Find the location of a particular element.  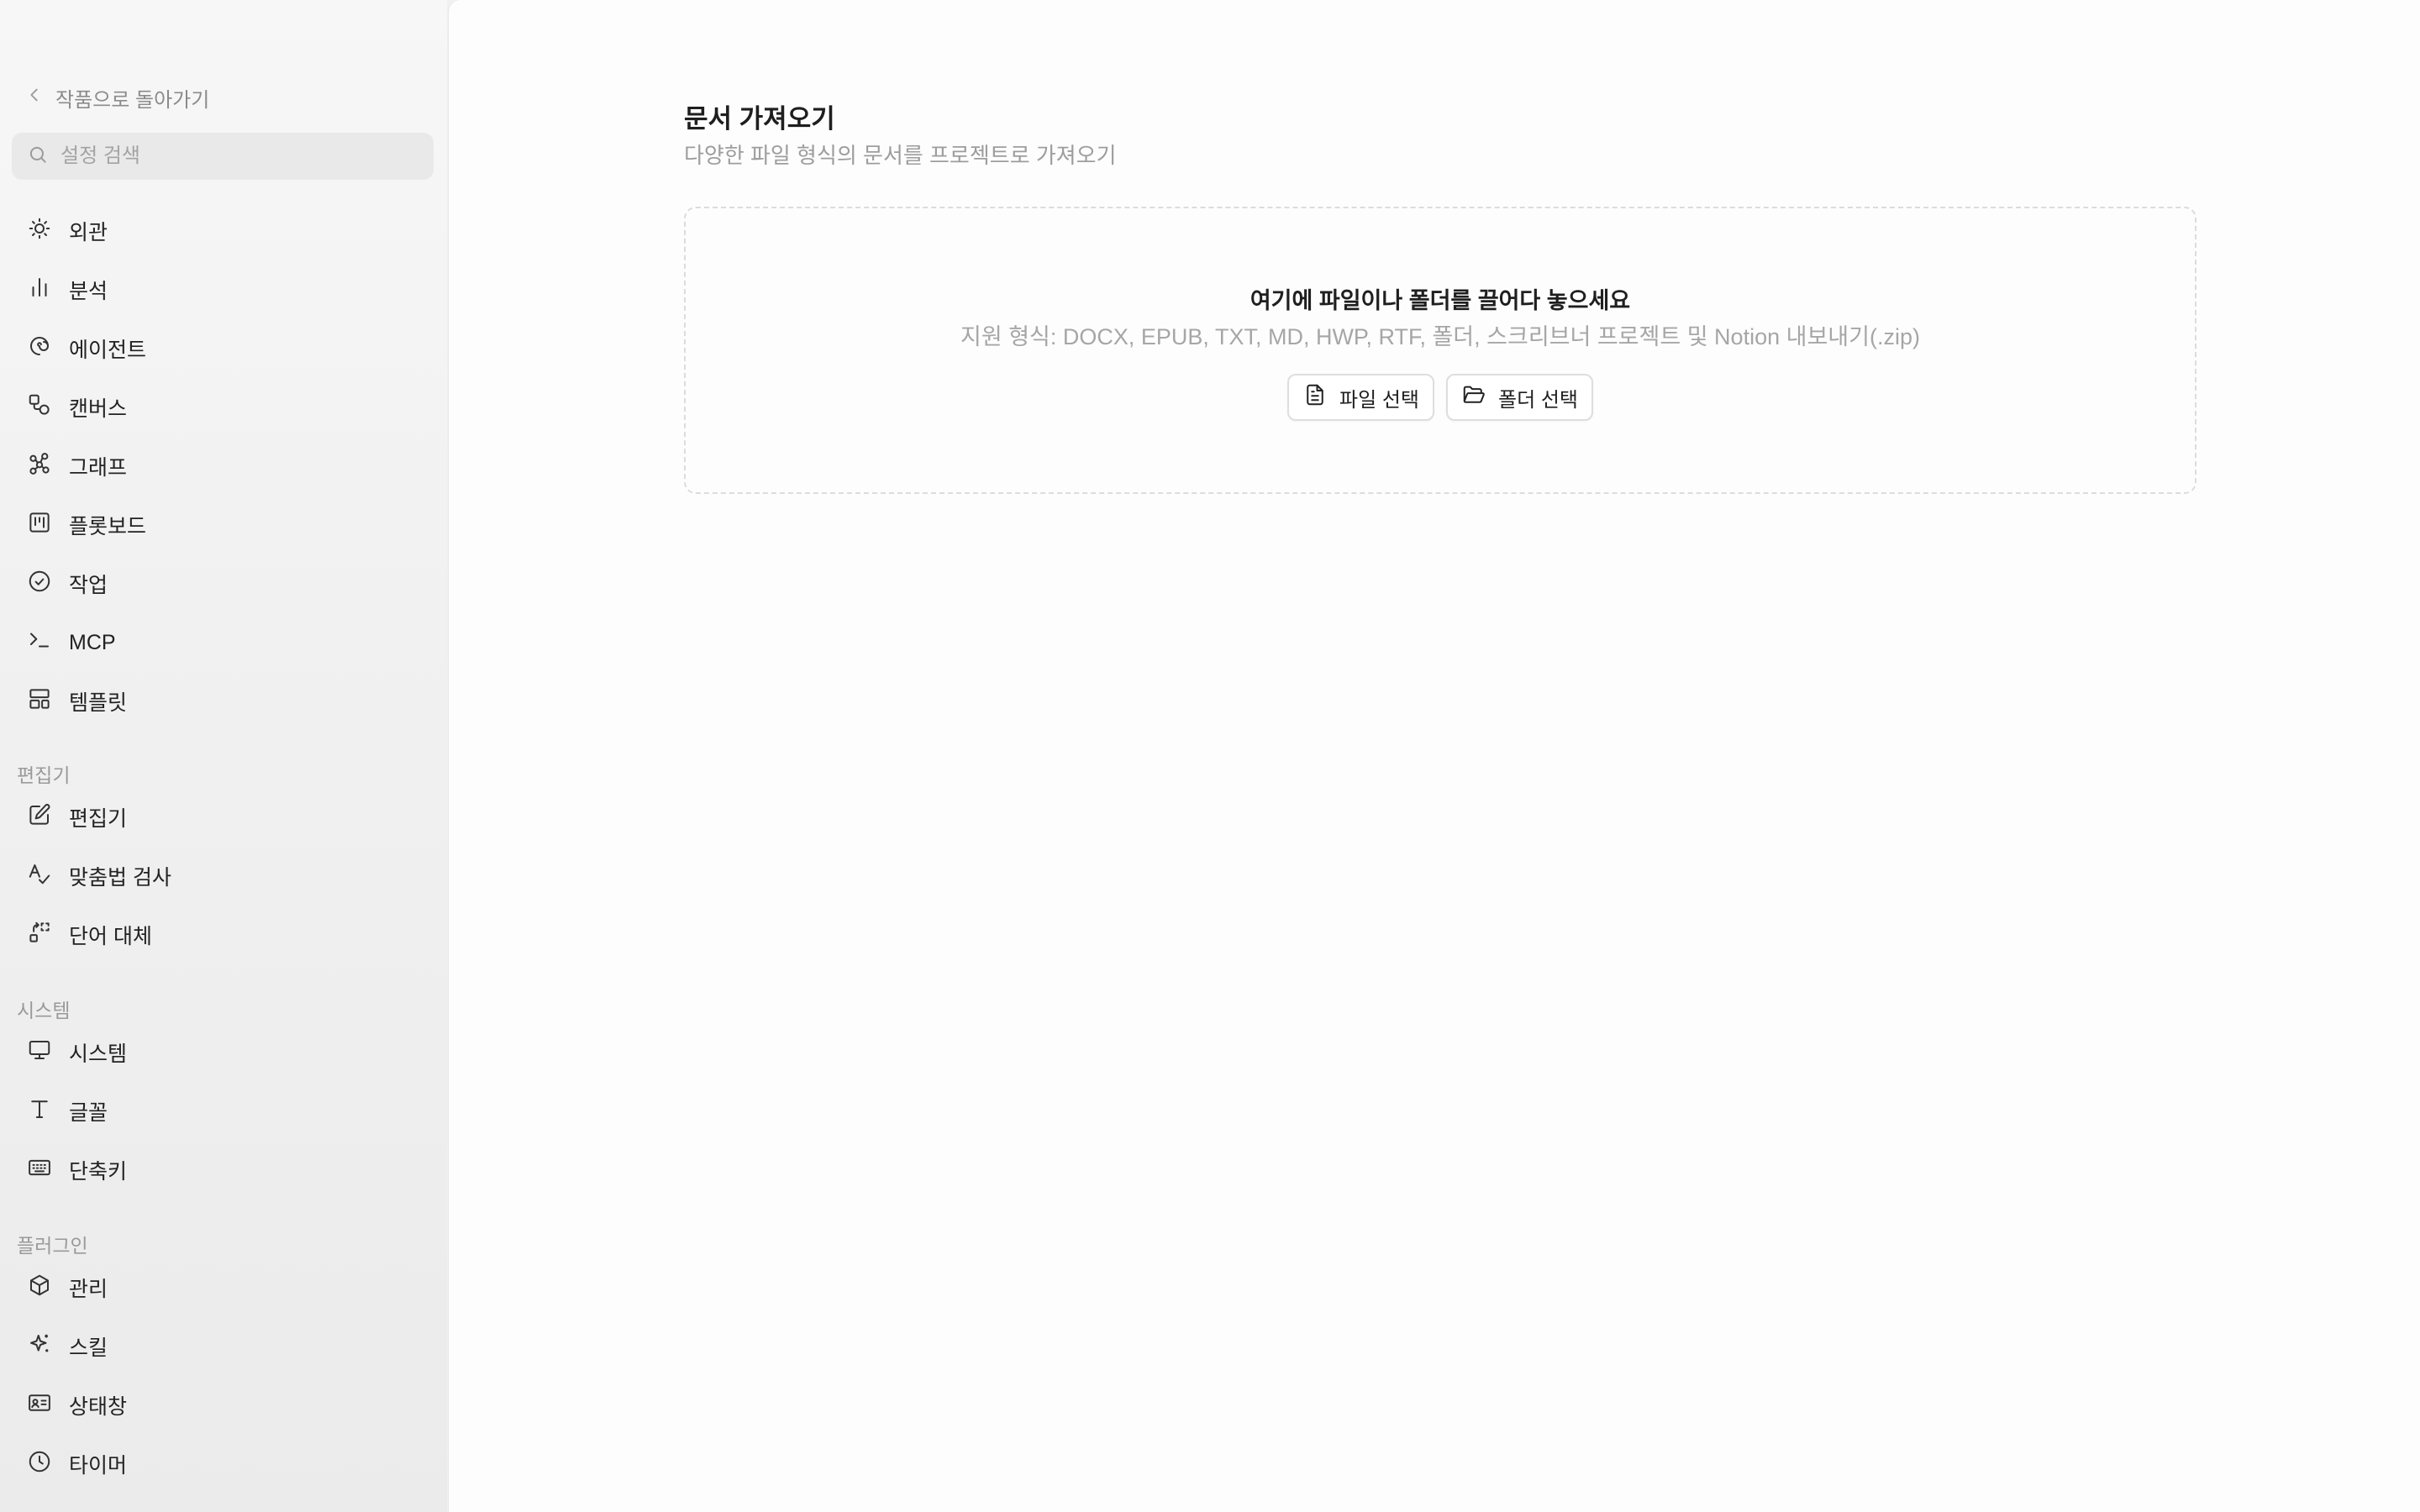

section-label-plugins: 플러그인 is located at coordinates (52, 1246).